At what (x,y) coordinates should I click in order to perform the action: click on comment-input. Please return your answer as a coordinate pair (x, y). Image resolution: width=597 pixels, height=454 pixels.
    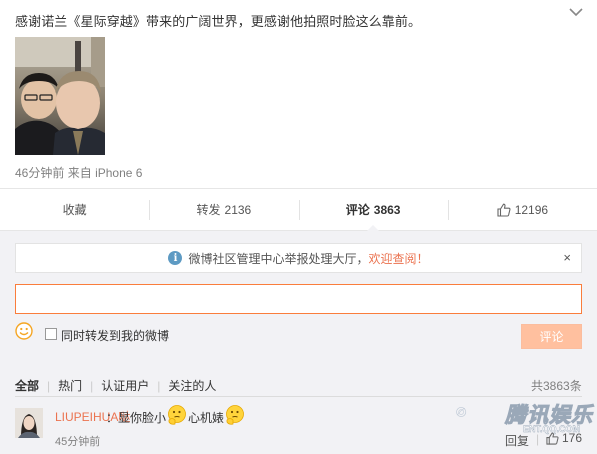
    Looking at the image, I should click on (298, 299).